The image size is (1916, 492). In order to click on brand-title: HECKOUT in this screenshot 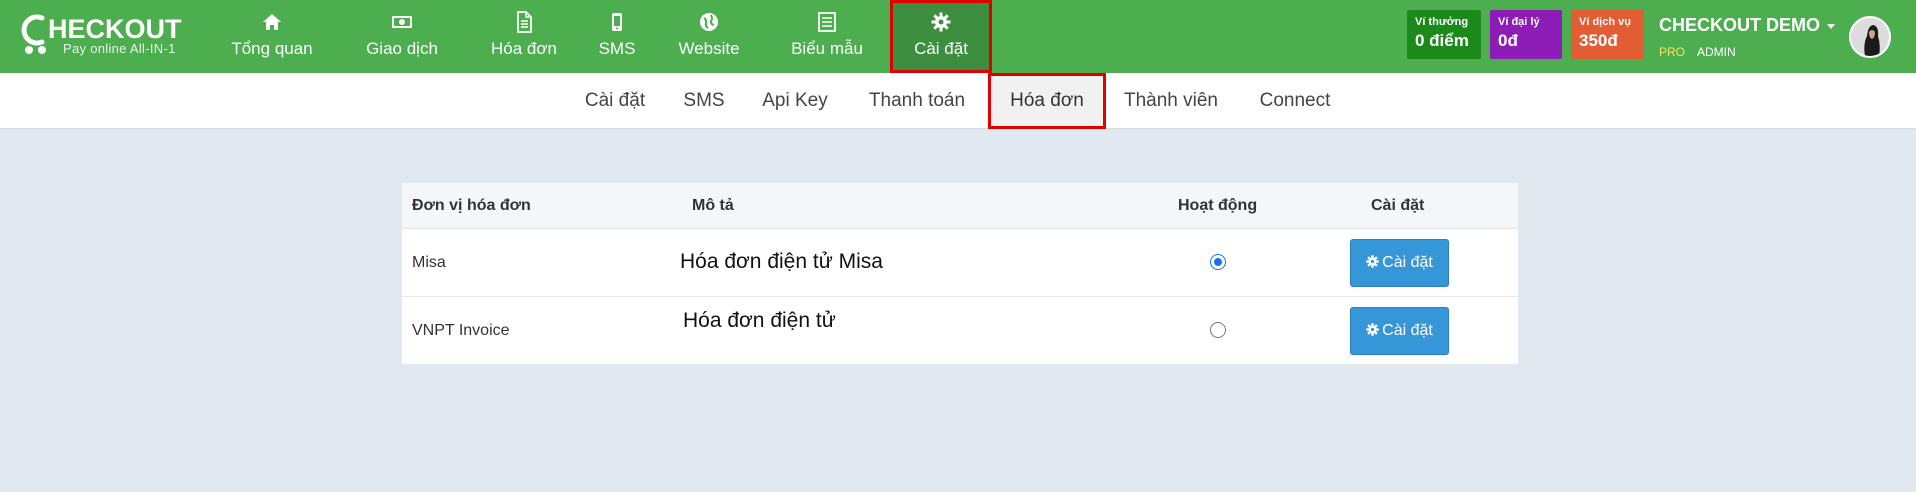, I will do `click(115, 29)`.